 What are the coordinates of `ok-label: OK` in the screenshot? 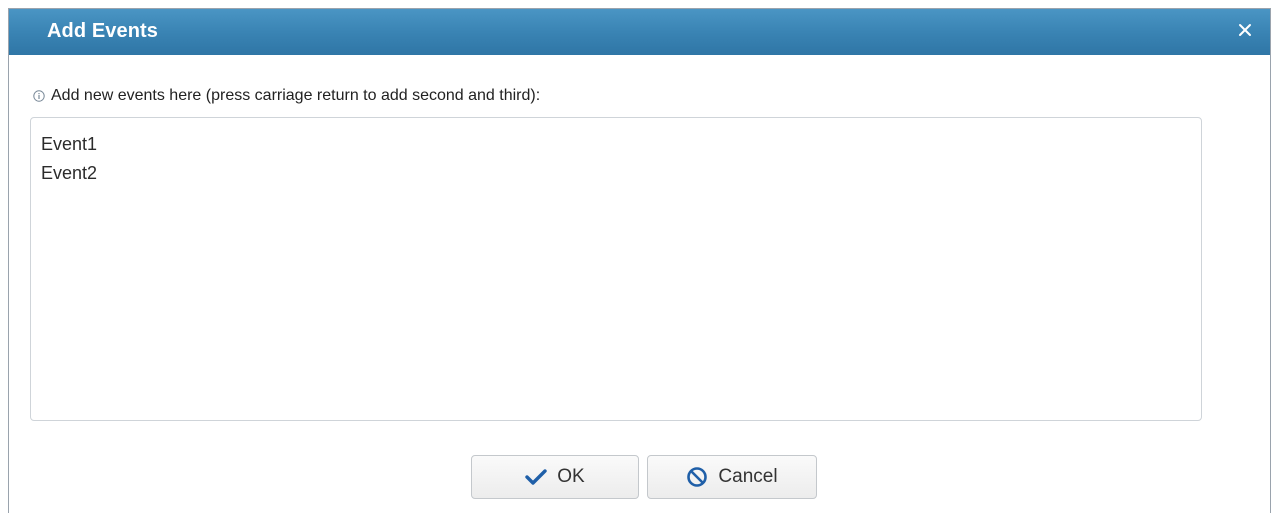 It's located at (571, 476).